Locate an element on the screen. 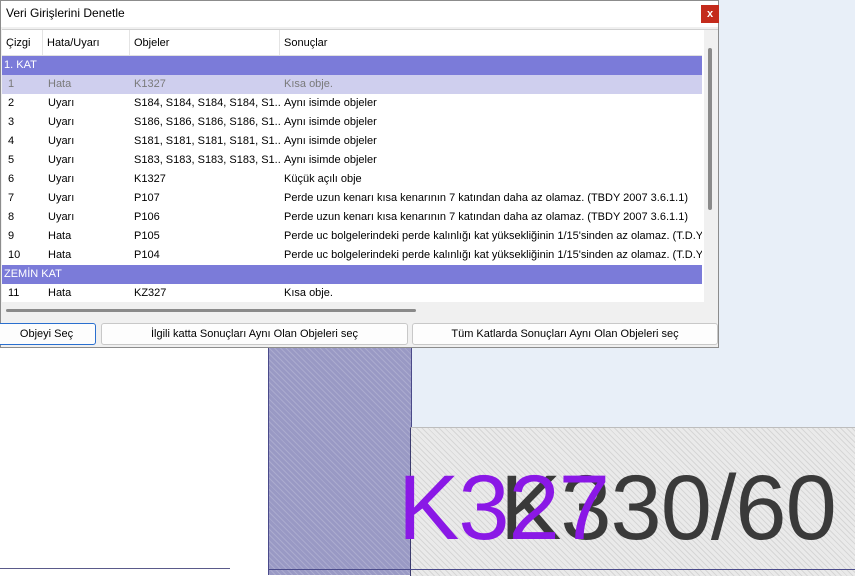 The width and height of the screenshot is (855, 576). row-line: 11 is located at coordinates (14, 293).